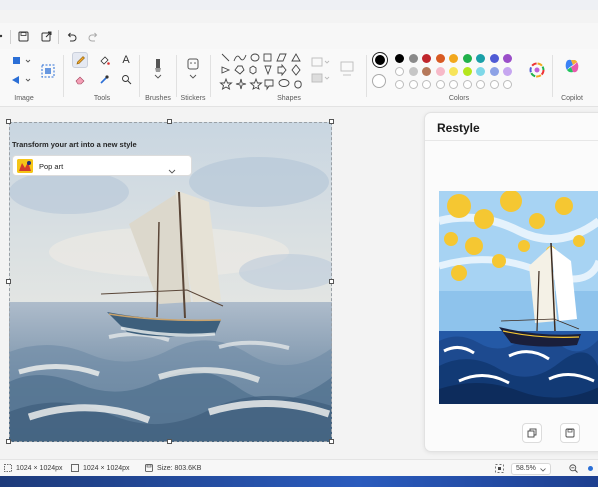  What do you see at coordinates (71, 36) in the screenshot?
I see `undo-icon` at bounding box center [71, 36].